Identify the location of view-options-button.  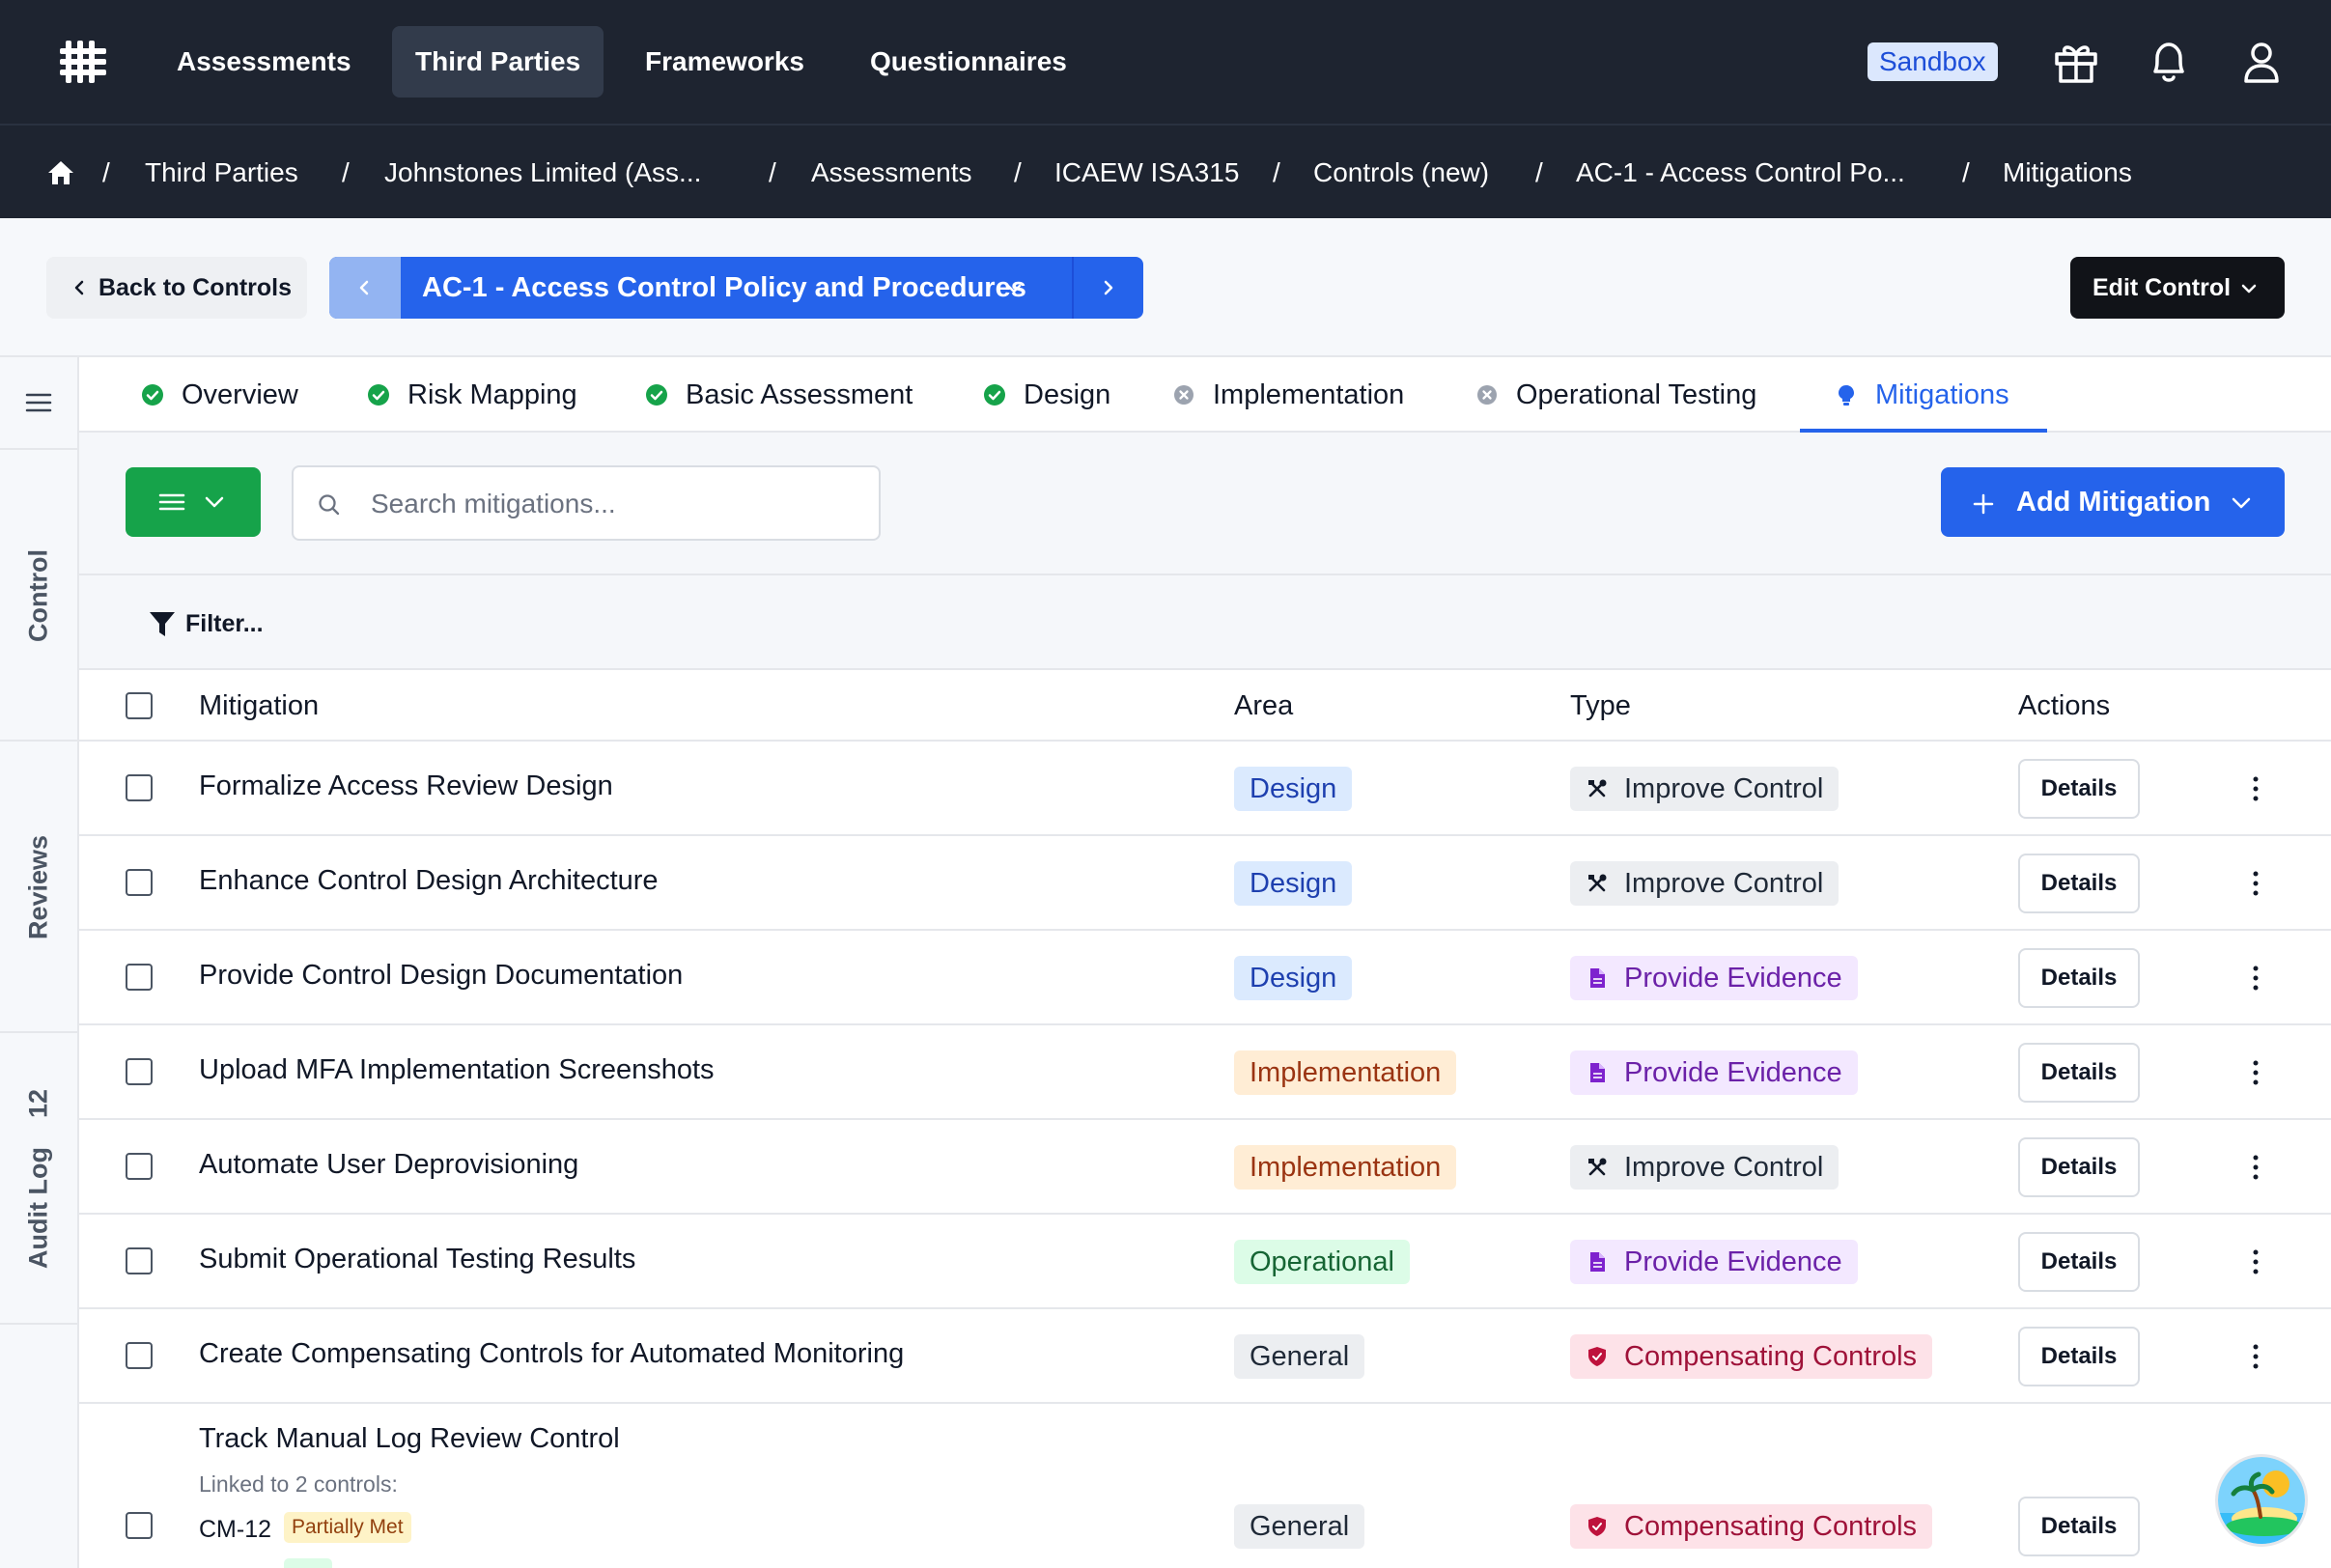
(194, 502).